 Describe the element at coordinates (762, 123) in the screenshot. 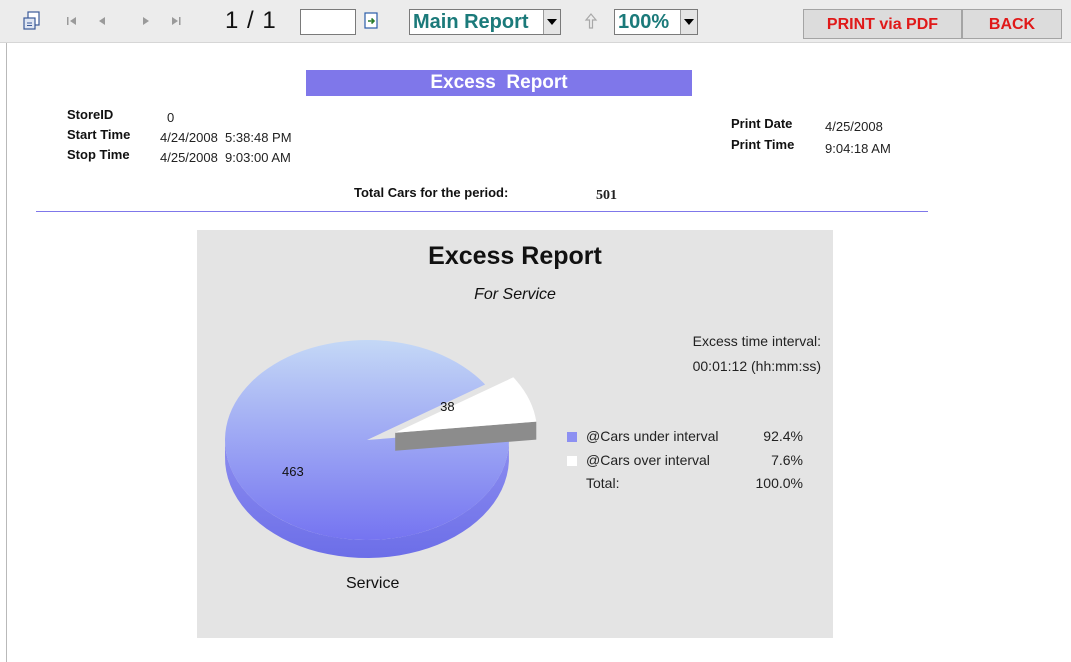

I see `print-date-label: Print Date` at that location.